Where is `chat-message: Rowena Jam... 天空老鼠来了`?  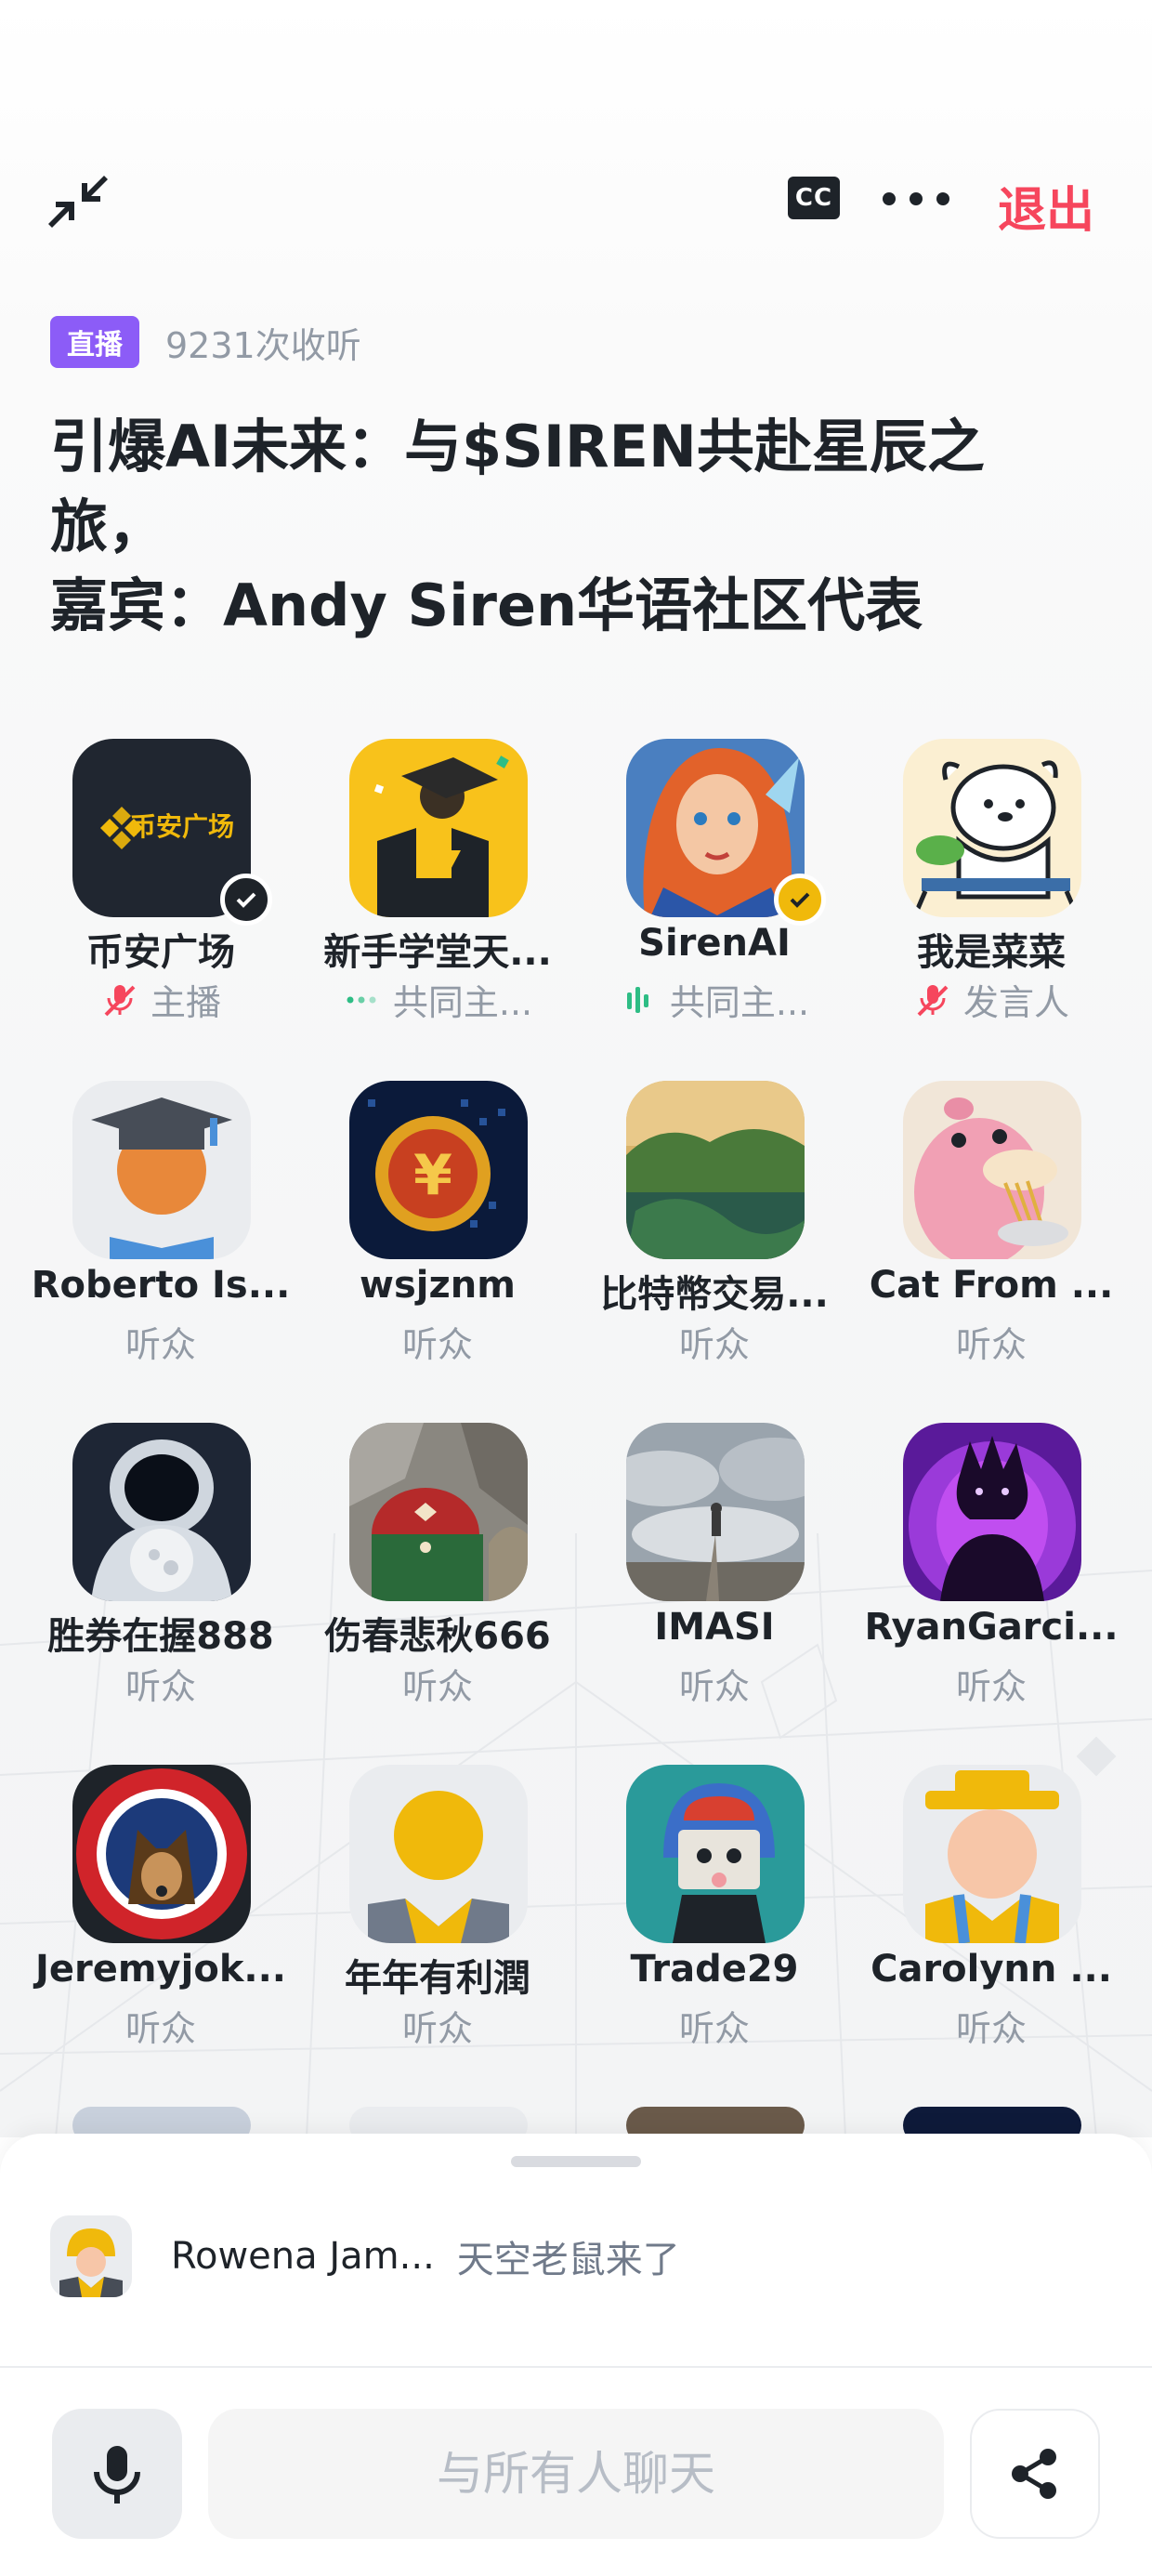
chat-message: Rowena Jam... 天空老鼠来了 is located at coordinates (365, 2256).